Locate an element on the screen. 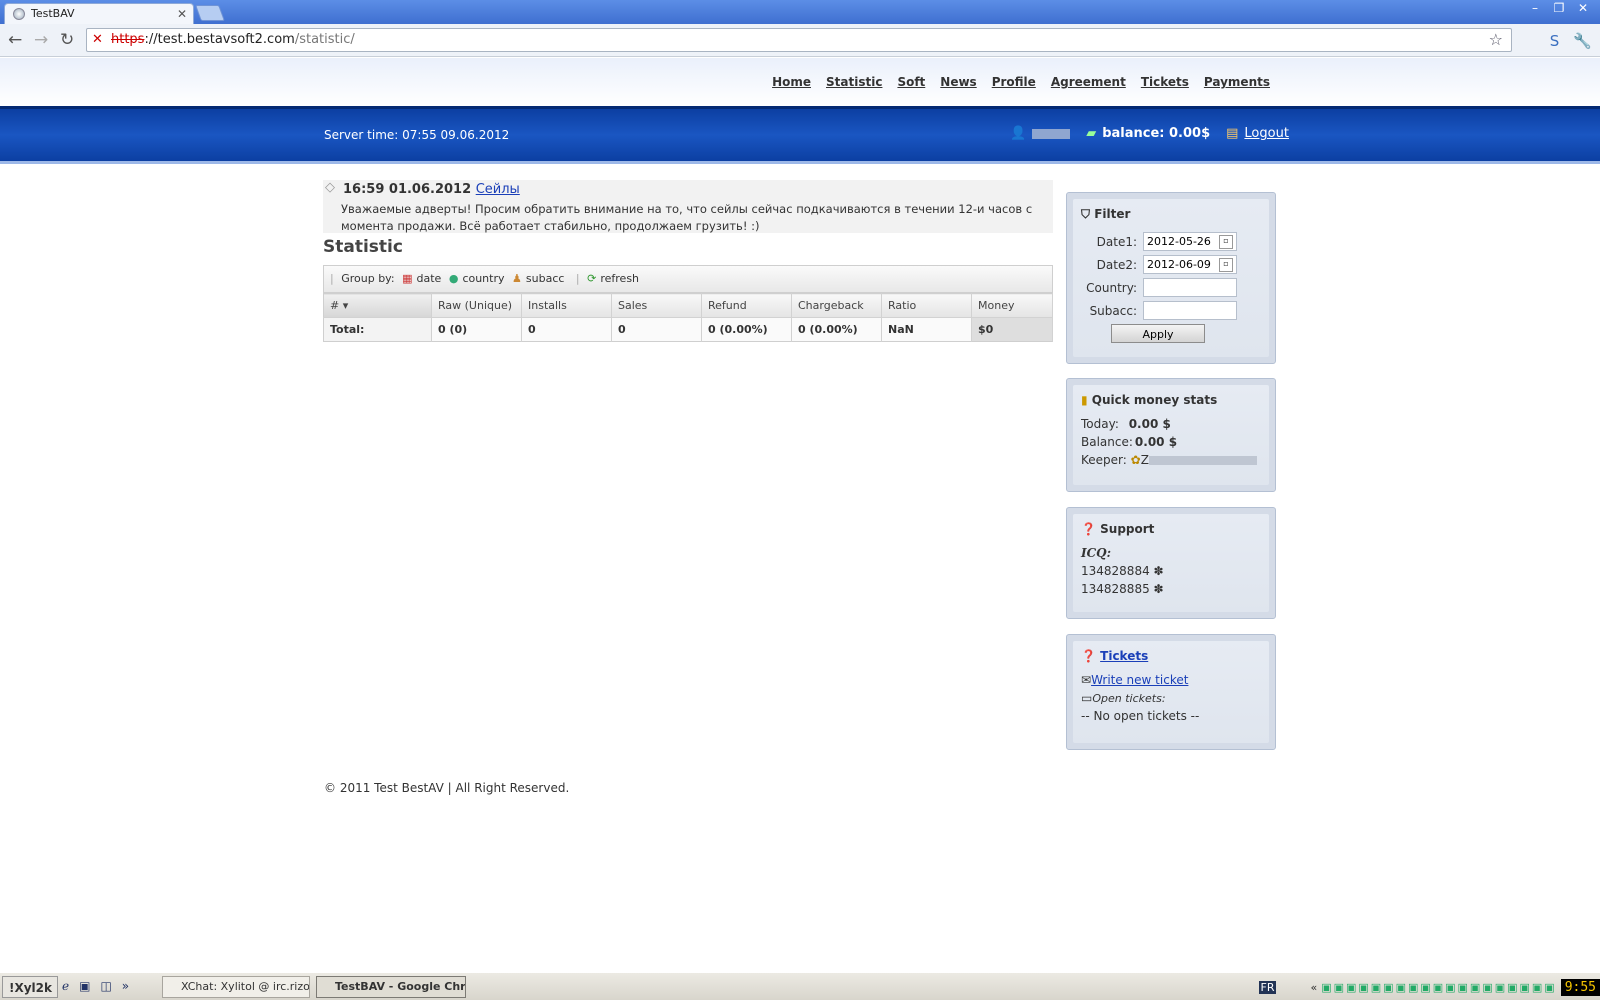  logout-link: Logout is located at coordinates (1266, 133).